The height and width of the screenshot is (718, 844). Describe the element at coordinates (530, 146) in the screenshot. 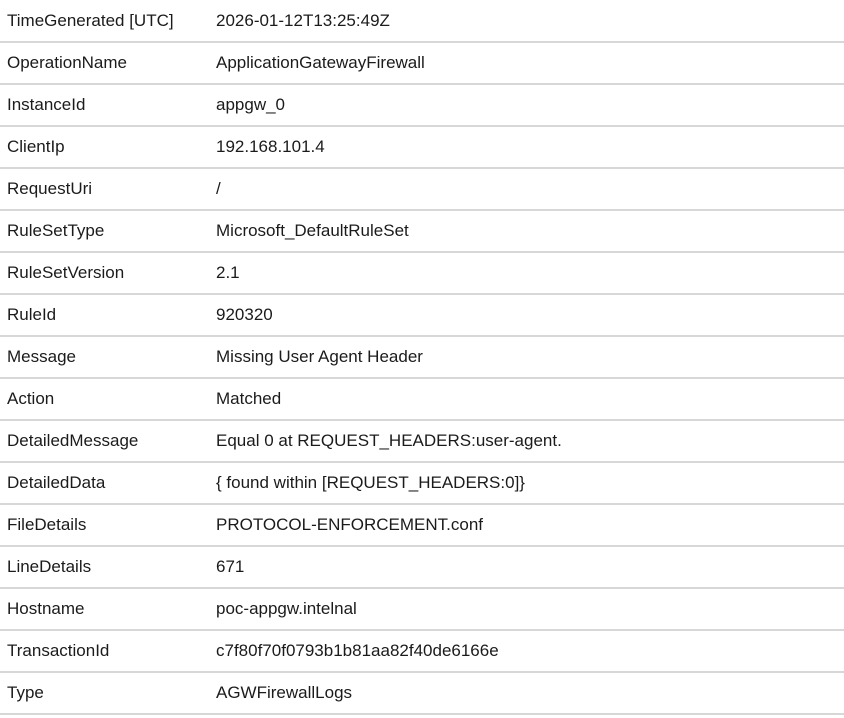

I see `field-value: 192.168.101.4` at that location.